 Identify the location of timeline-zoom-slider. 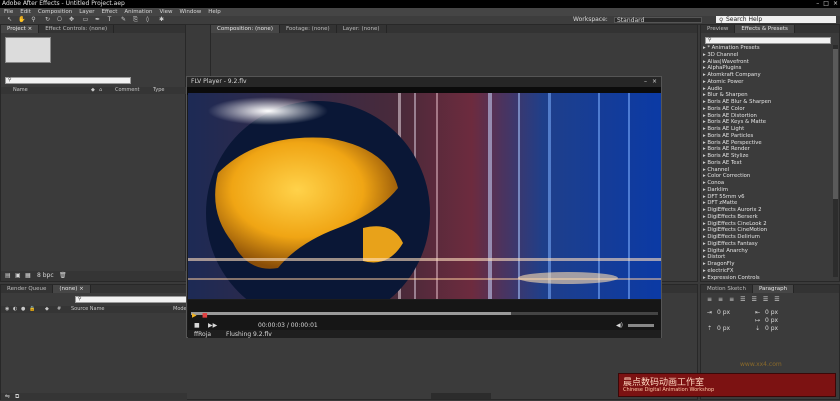
(461, 396).